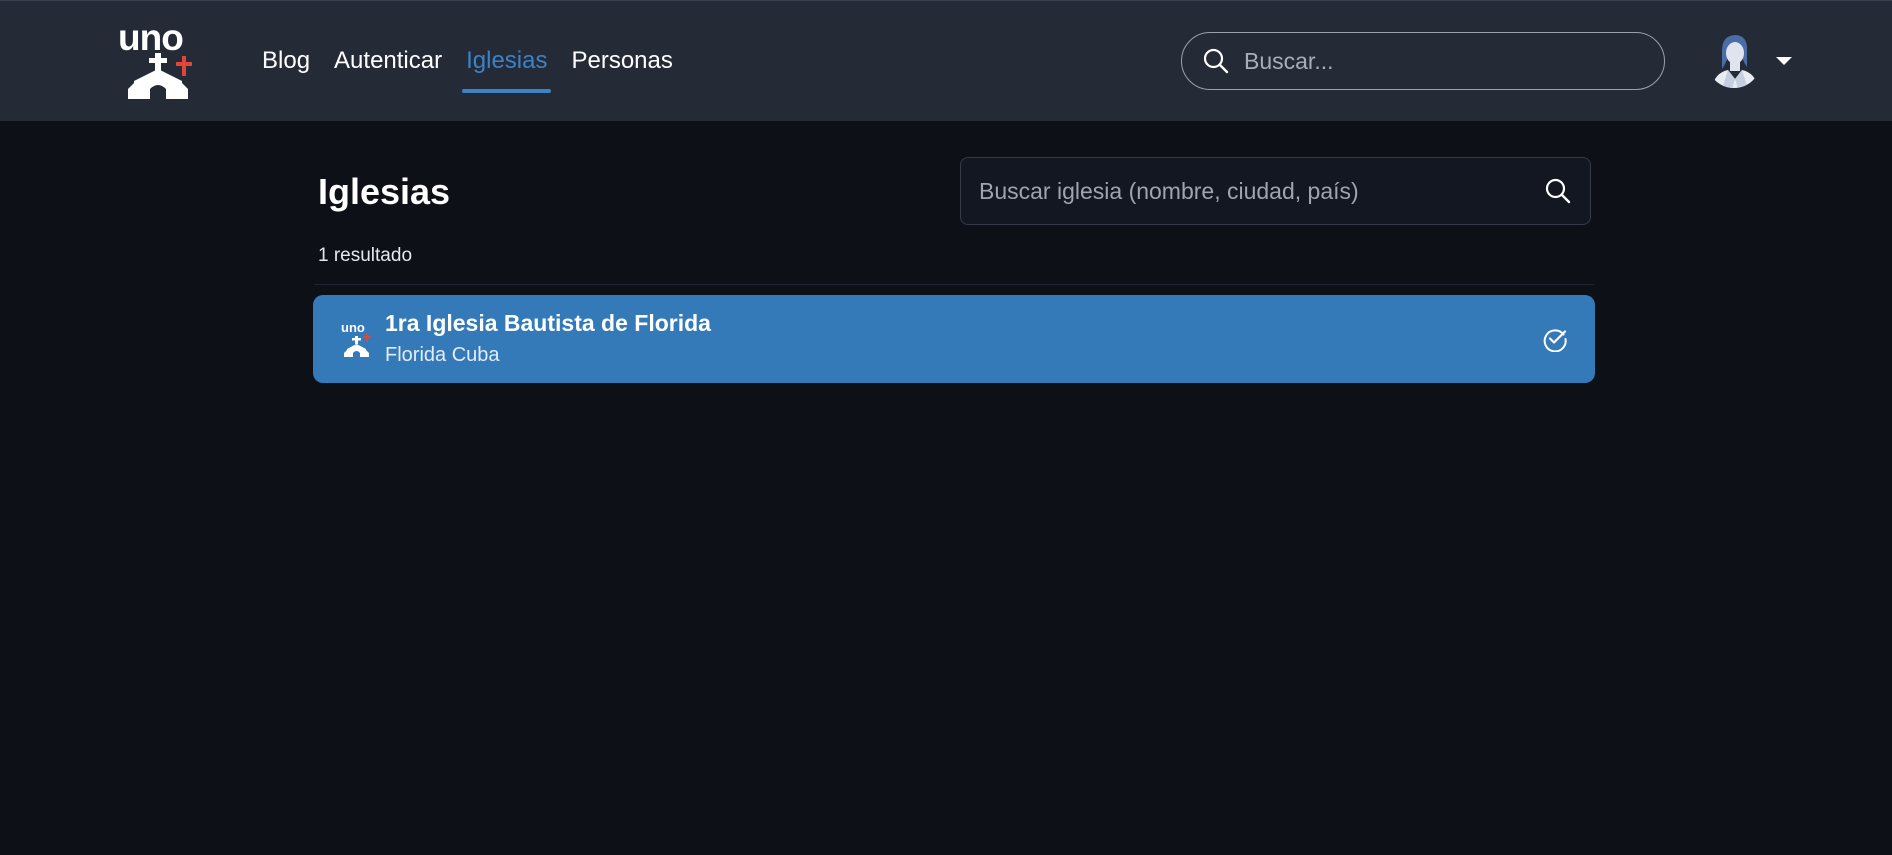  Describe the element at coordinates (1784, 61) in the screenshot. I see `user-menu-chevron-down-icon` at that location.